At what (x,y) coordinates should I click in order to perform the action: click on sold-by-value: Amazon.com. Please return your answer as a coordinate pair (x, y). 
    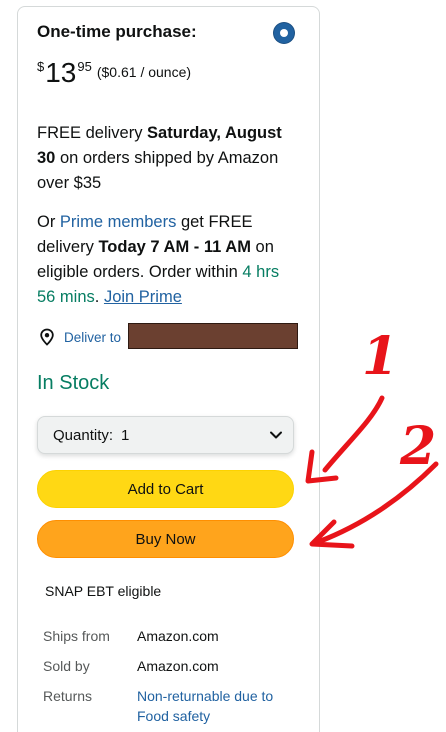
    Looking at the image, I should click on (178, 666).